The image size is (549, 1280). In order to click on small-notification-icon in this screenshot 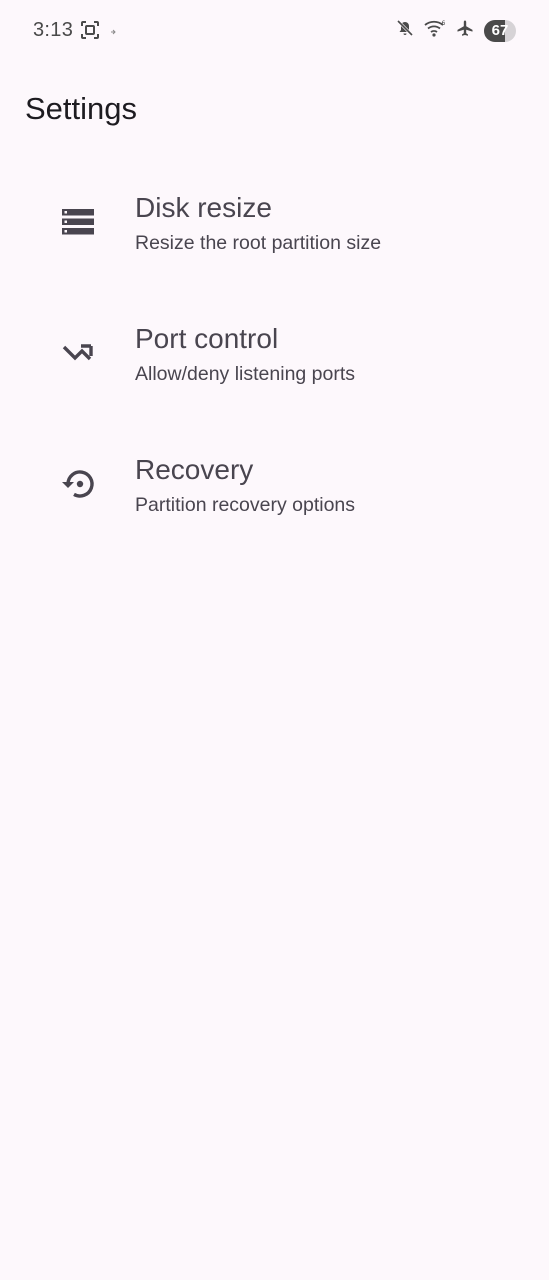, I will do `click(115, 33)`.